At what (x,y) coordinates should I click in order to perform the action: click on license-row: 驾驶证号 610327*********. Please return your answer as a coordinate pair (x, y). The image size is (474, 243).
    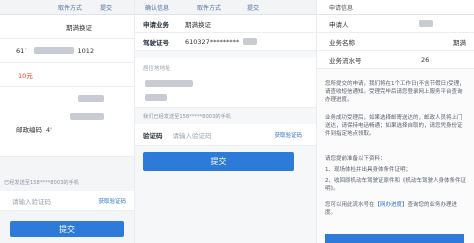
    Looking at the image, I should click on (225, 42).